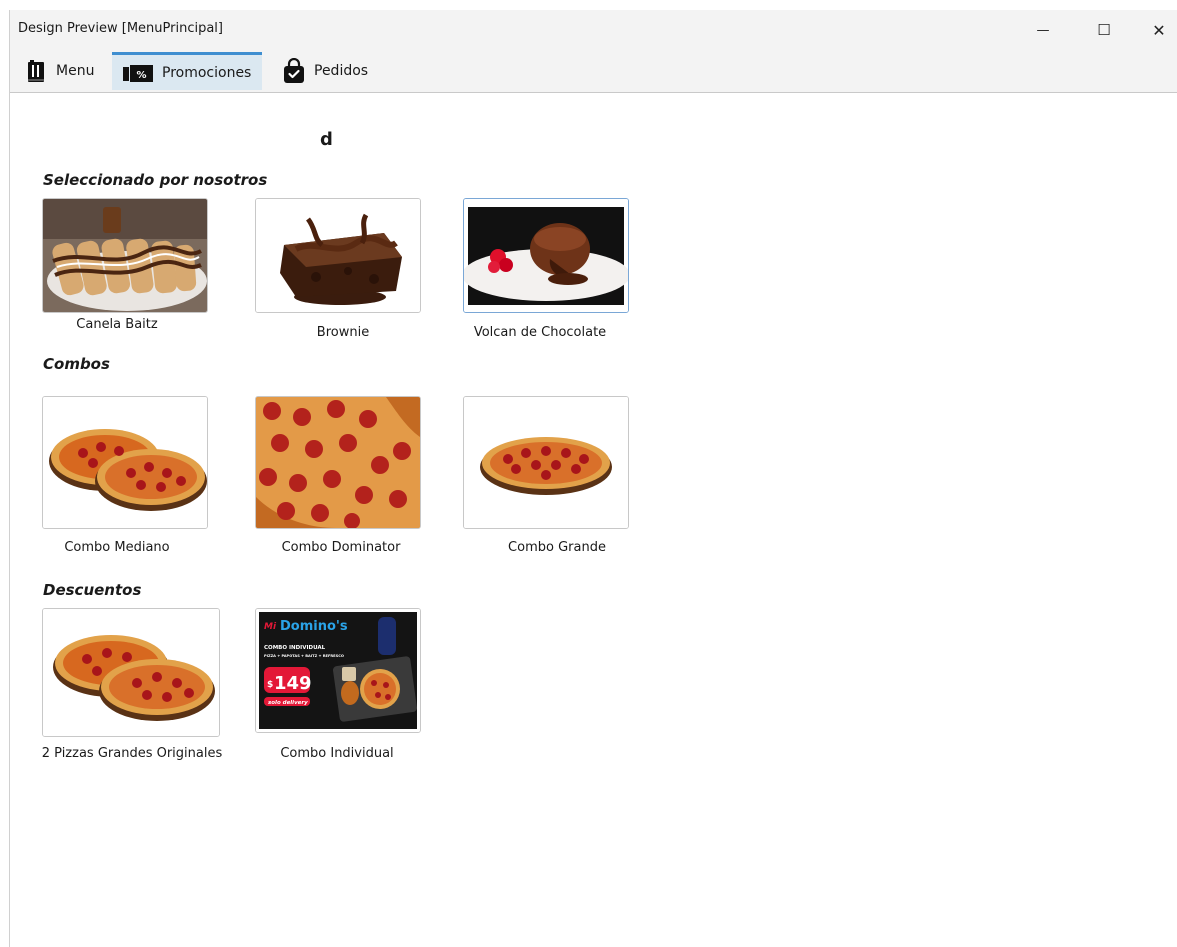 This screenshot has height=947, width=1177. I want to click on promo-card-combo-dominator, so click(338, 462).